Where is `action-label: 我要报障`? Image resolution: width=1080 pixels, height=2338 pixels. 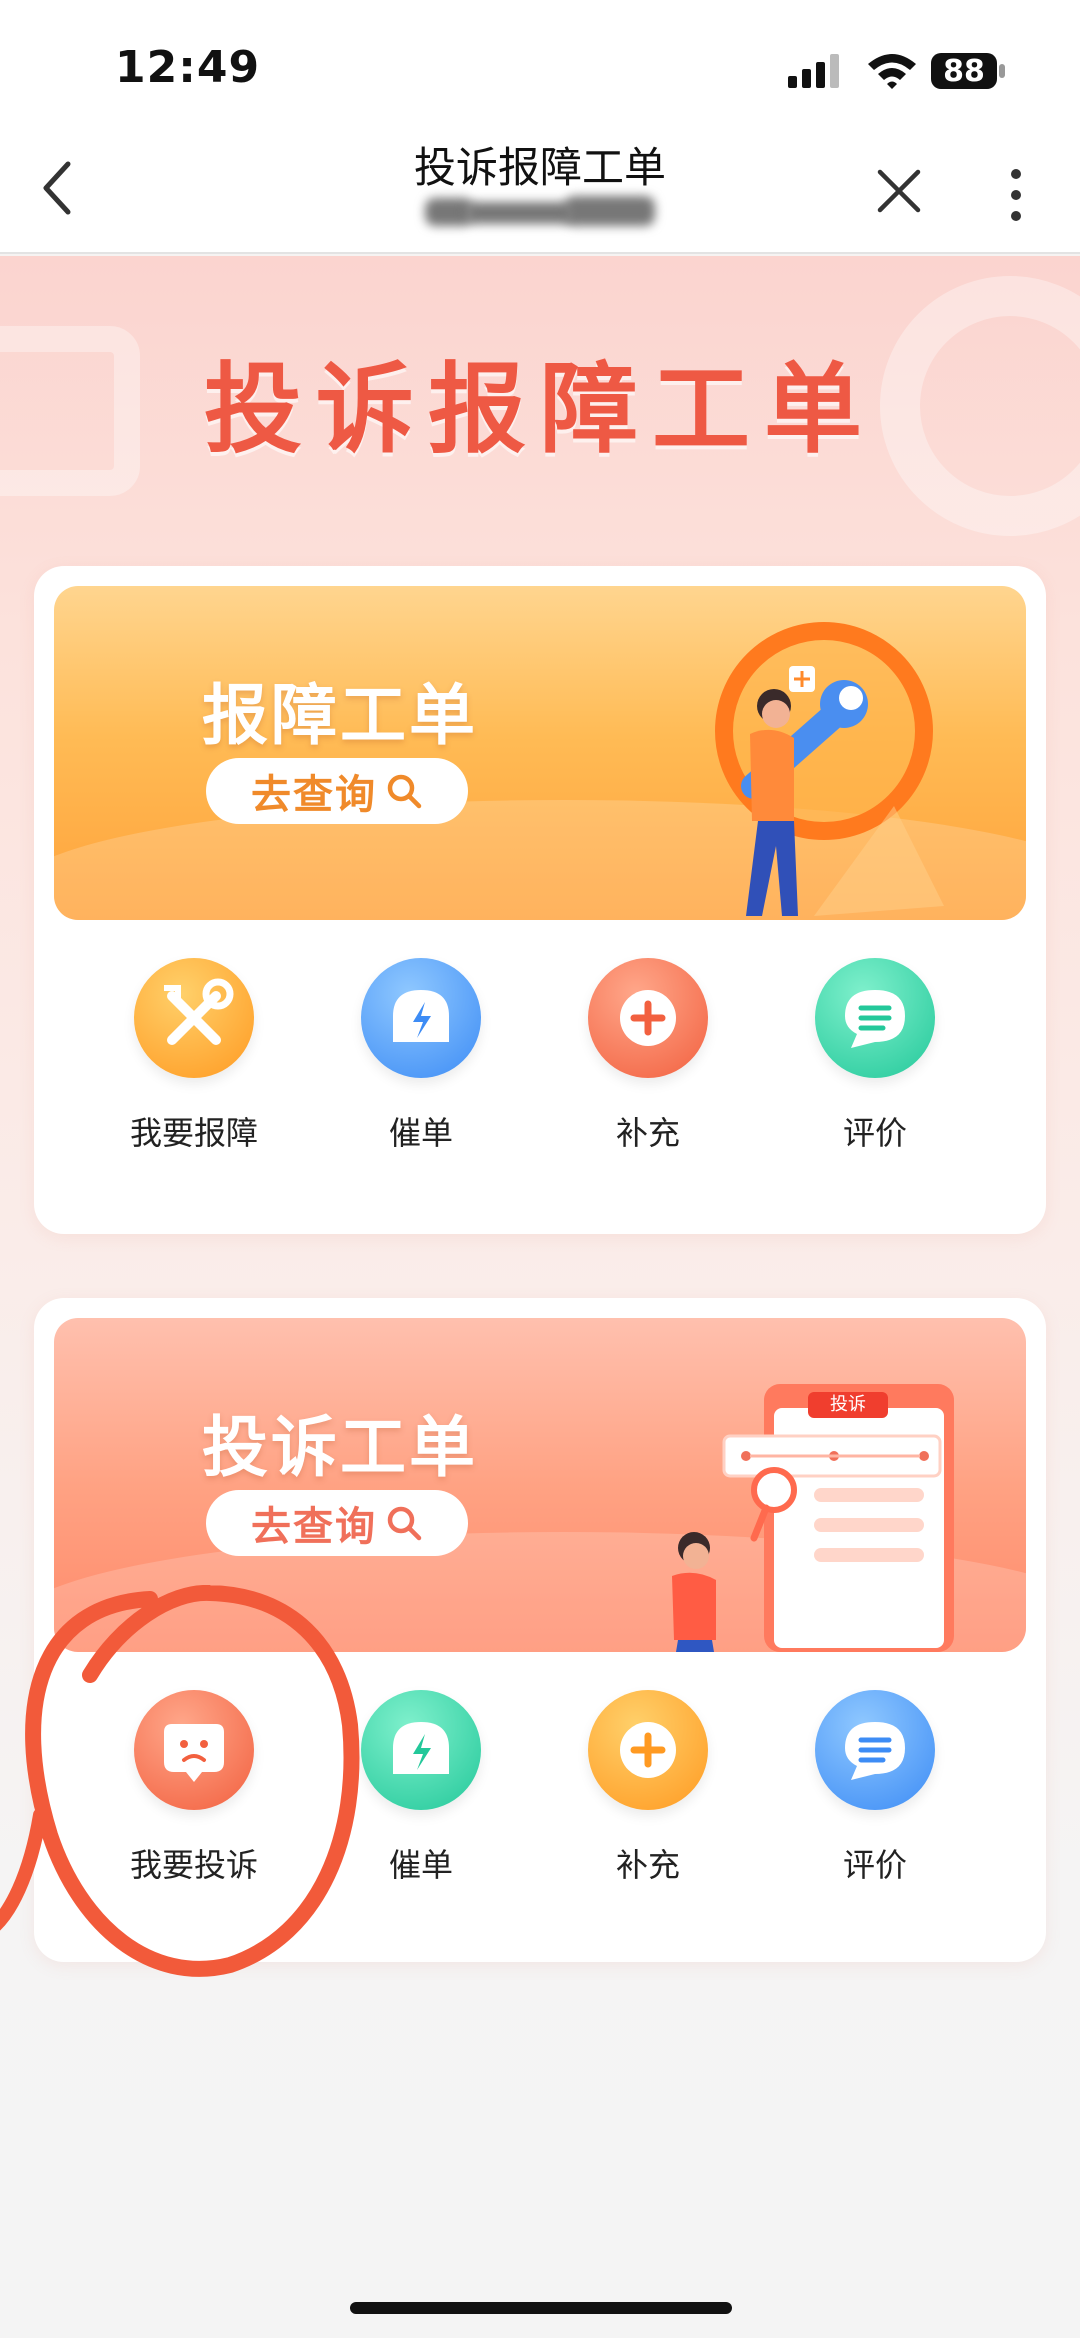
action-label: 我要报障 is located at coordinates (193, 1133).